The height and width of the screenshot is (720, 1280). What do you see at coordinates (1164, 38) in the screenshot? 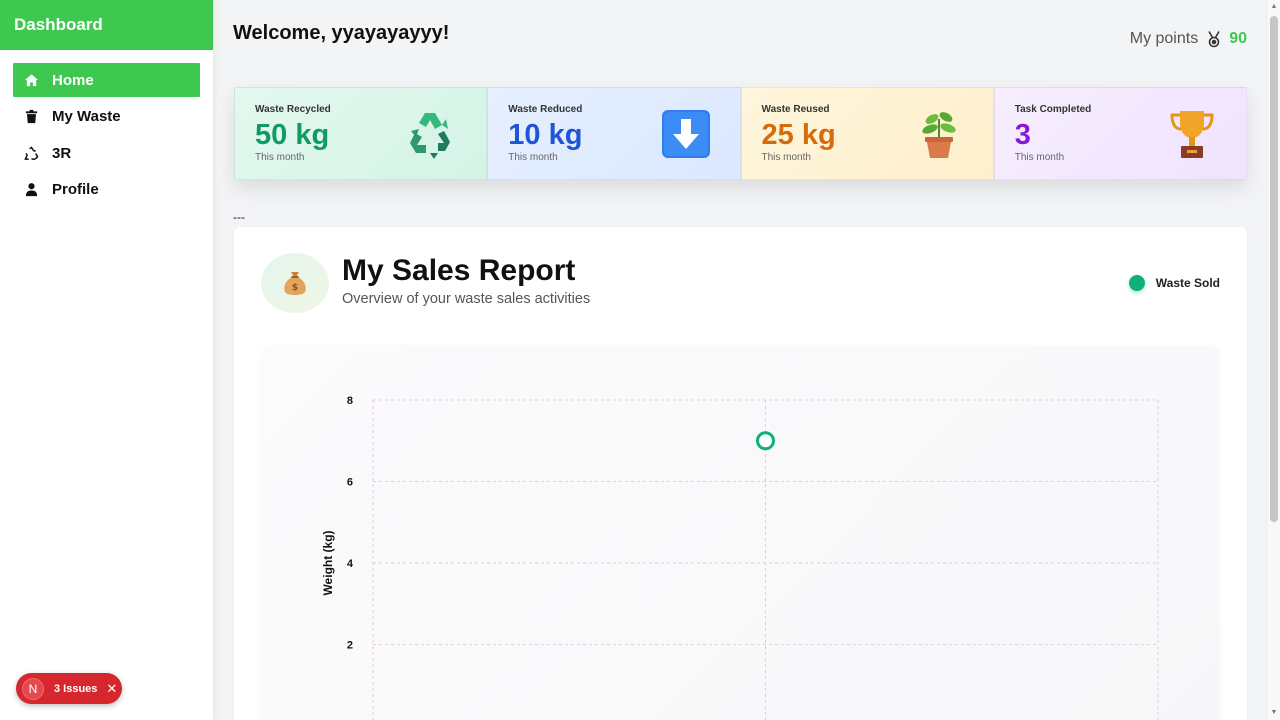
I see `points-label: My points` at bounding box center [1164, 38].